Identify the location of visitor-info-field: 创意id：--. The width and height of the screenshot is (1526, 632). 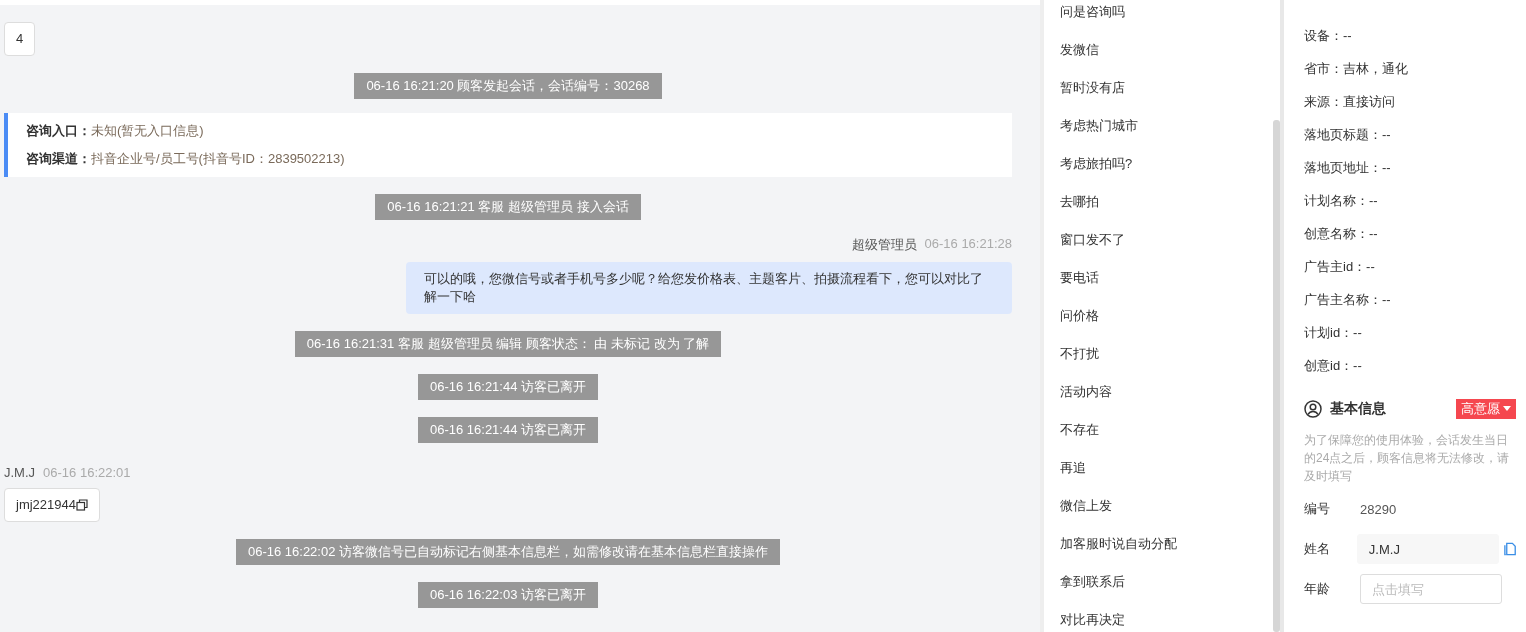
(1410, 373).